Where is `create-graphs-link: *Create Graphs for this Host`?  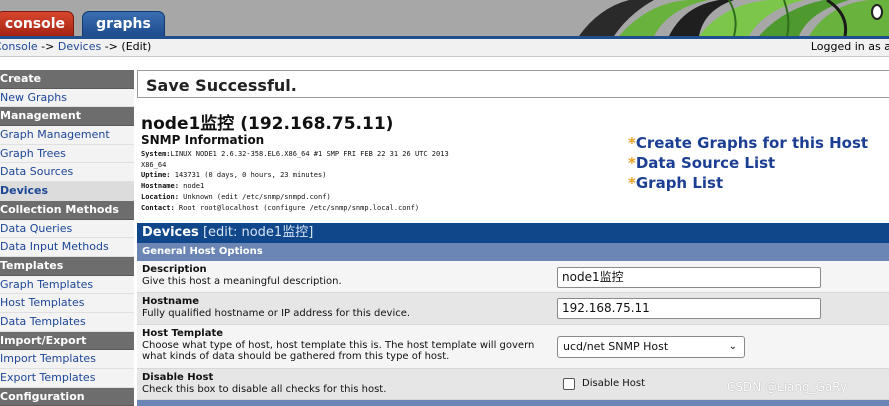 create-graphs-link: *Create Graphs for this Host is located at coordinates (748, 143).